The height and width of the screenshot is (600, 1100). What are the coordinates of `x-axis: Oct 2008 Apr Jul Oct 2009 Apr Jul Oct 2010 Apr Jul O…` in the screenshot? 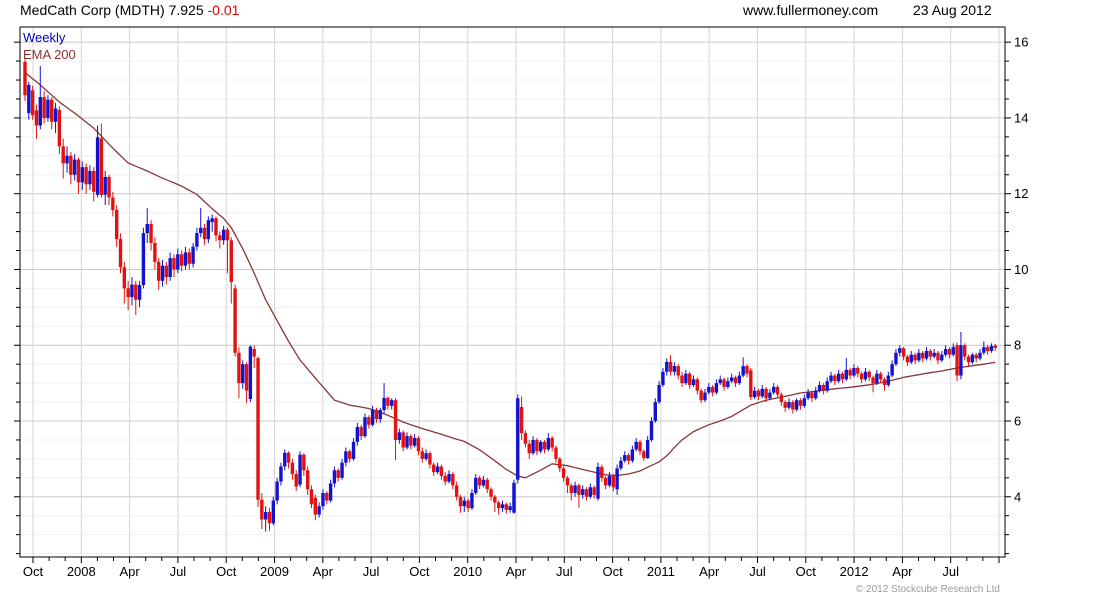 It's located at (511, 568).